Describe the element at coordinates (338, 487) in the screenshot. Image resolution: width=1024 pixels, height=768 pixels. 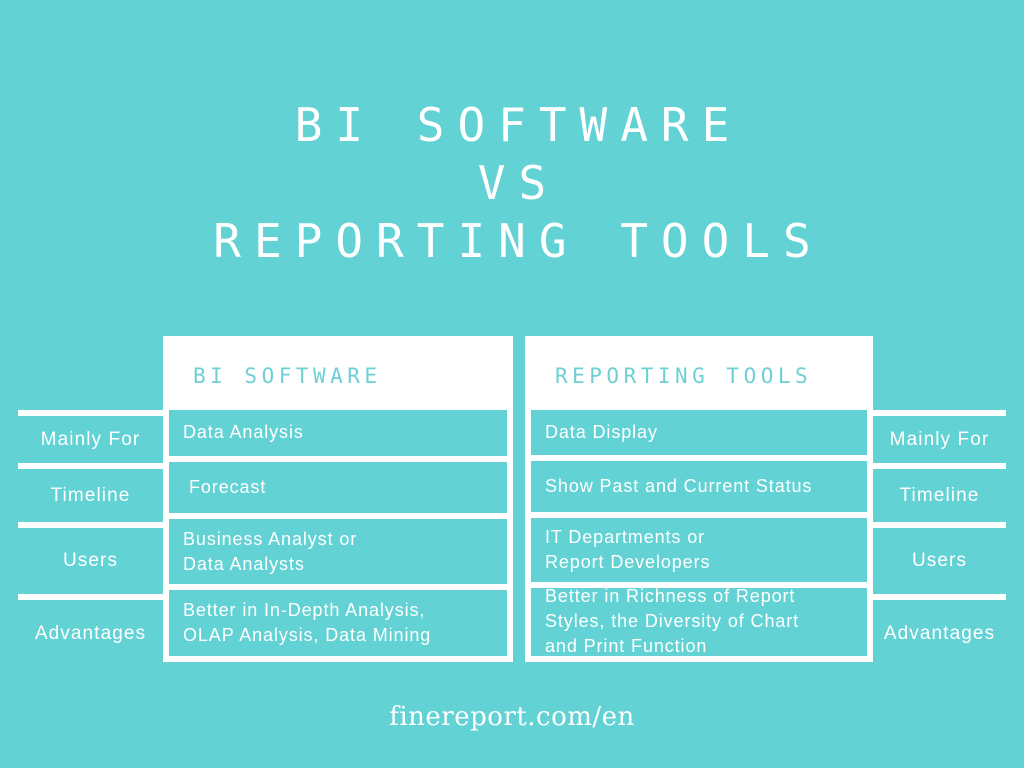
I see `cell-bi-timeline: Forecast` at that location.